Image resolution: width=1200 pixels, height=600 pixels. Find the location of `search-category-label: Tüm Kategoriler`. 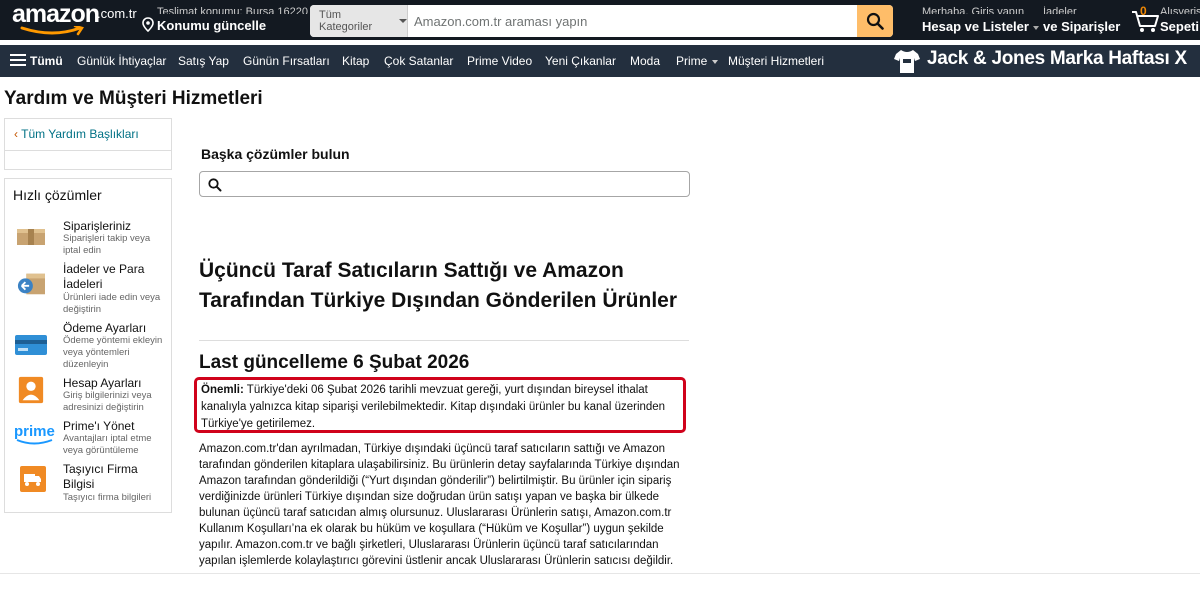

search-category-label: Tüm Kategoriler is located at coordinates (346, 21).